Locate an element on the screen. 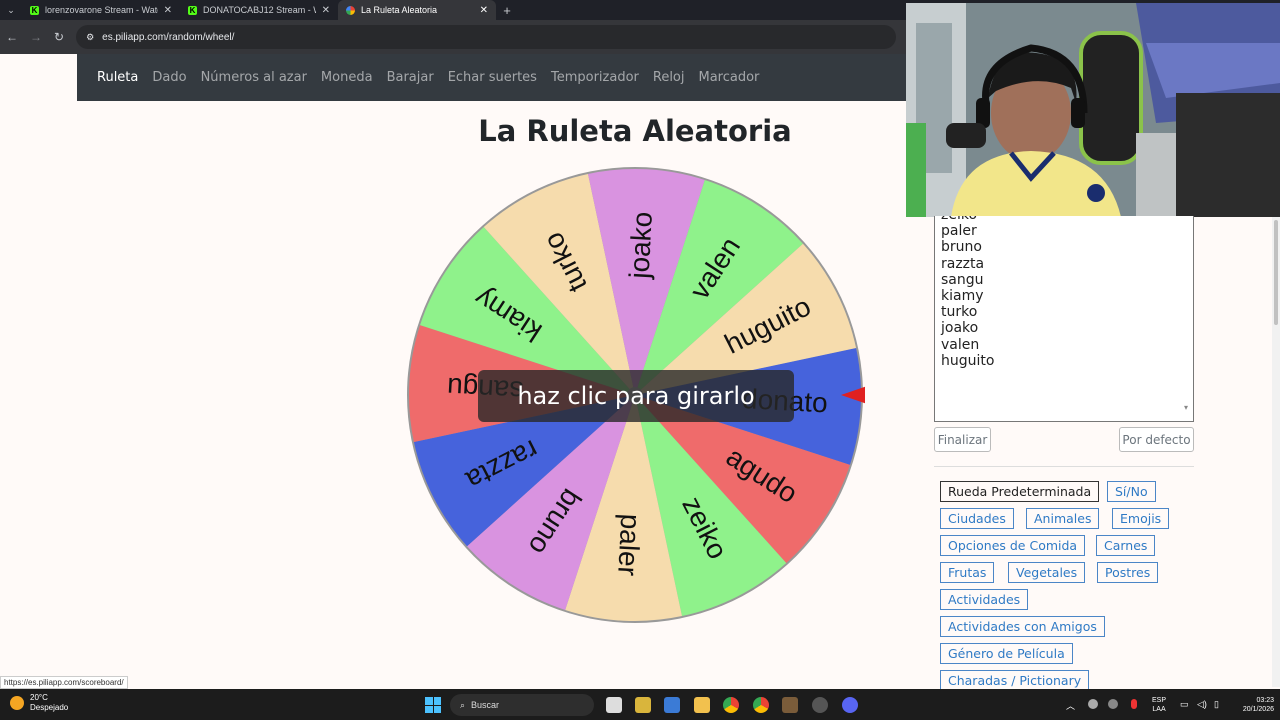  nav-item-marcador: Marcador is located at coordinates (729, 77).